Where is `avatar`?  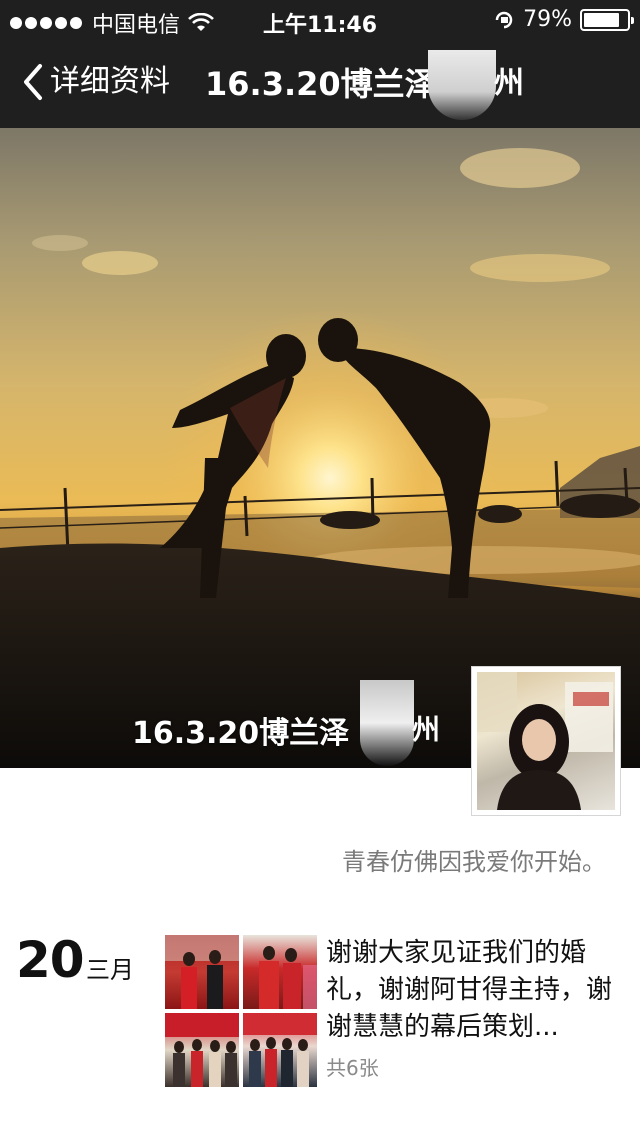
avatar is located at coordinates (546, 741).